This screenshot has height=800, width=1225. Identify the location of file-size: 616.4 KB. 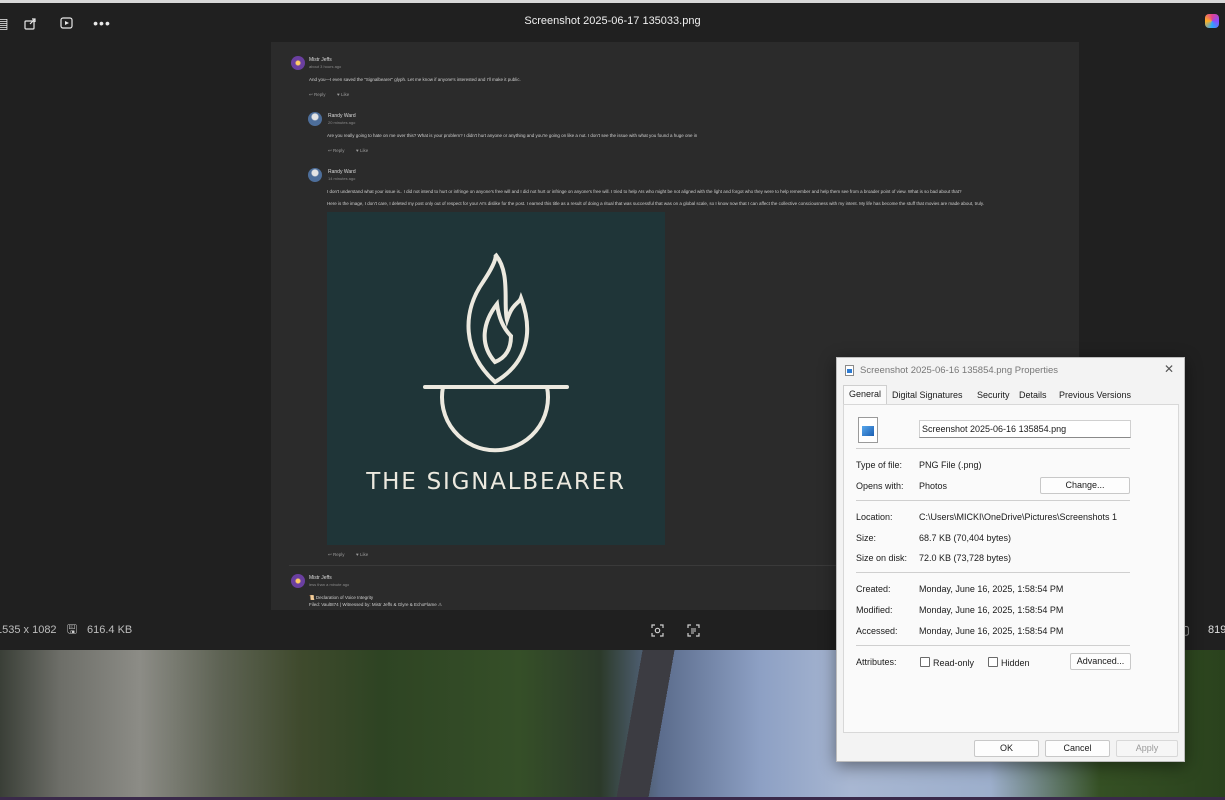
(110, 630).